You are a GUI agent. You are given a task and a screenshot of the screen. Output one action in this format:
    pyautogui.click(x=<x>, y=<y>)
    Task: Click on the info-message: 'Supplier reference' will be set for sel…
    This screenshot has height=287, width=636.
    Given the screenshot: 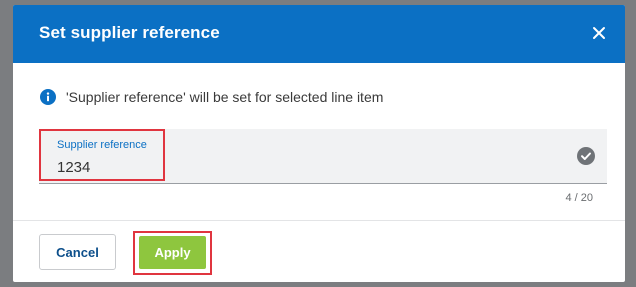 What is the action you would take?
    pyautogui.click(x=211, y=97)
    